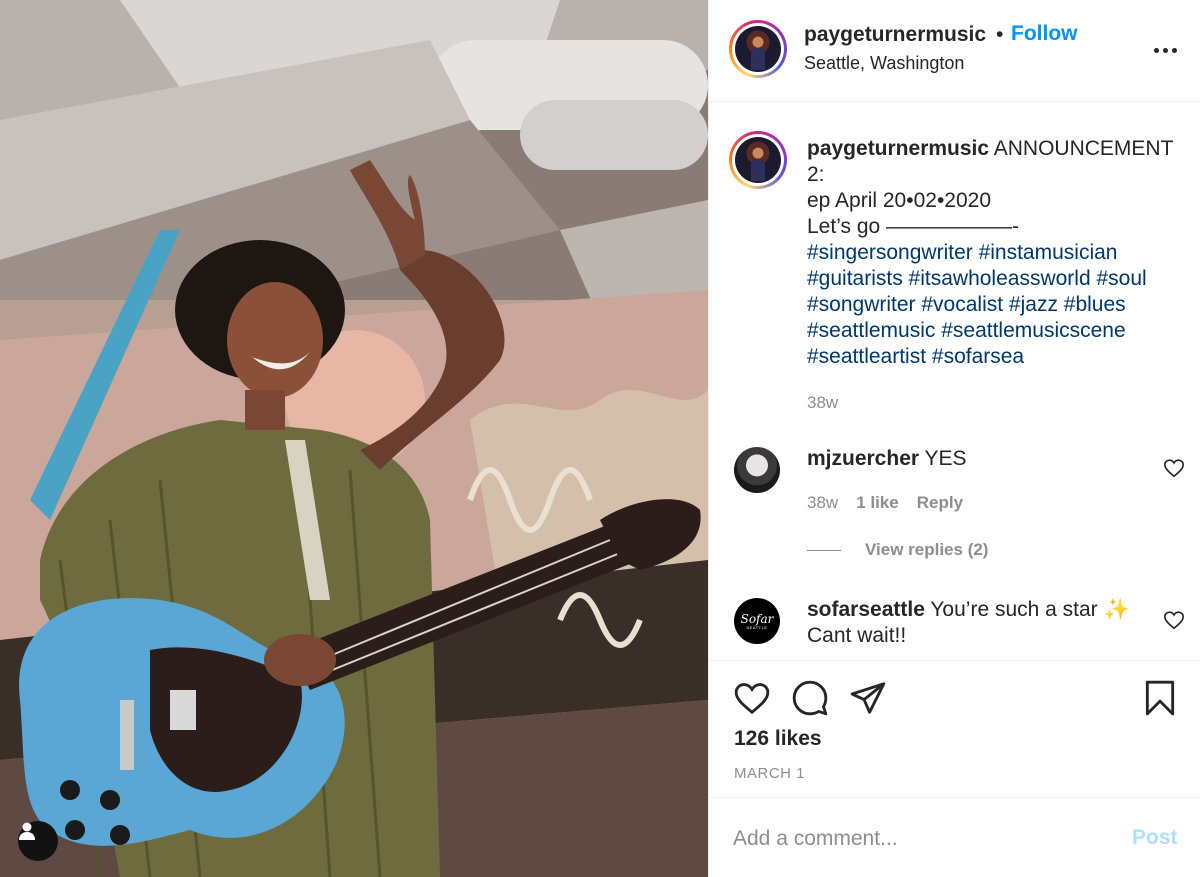 The image size is (1200, 877). Describe the element at coordinates (822, 503) in the screenshot. I see `comment-timestamp: 38w` at that location.